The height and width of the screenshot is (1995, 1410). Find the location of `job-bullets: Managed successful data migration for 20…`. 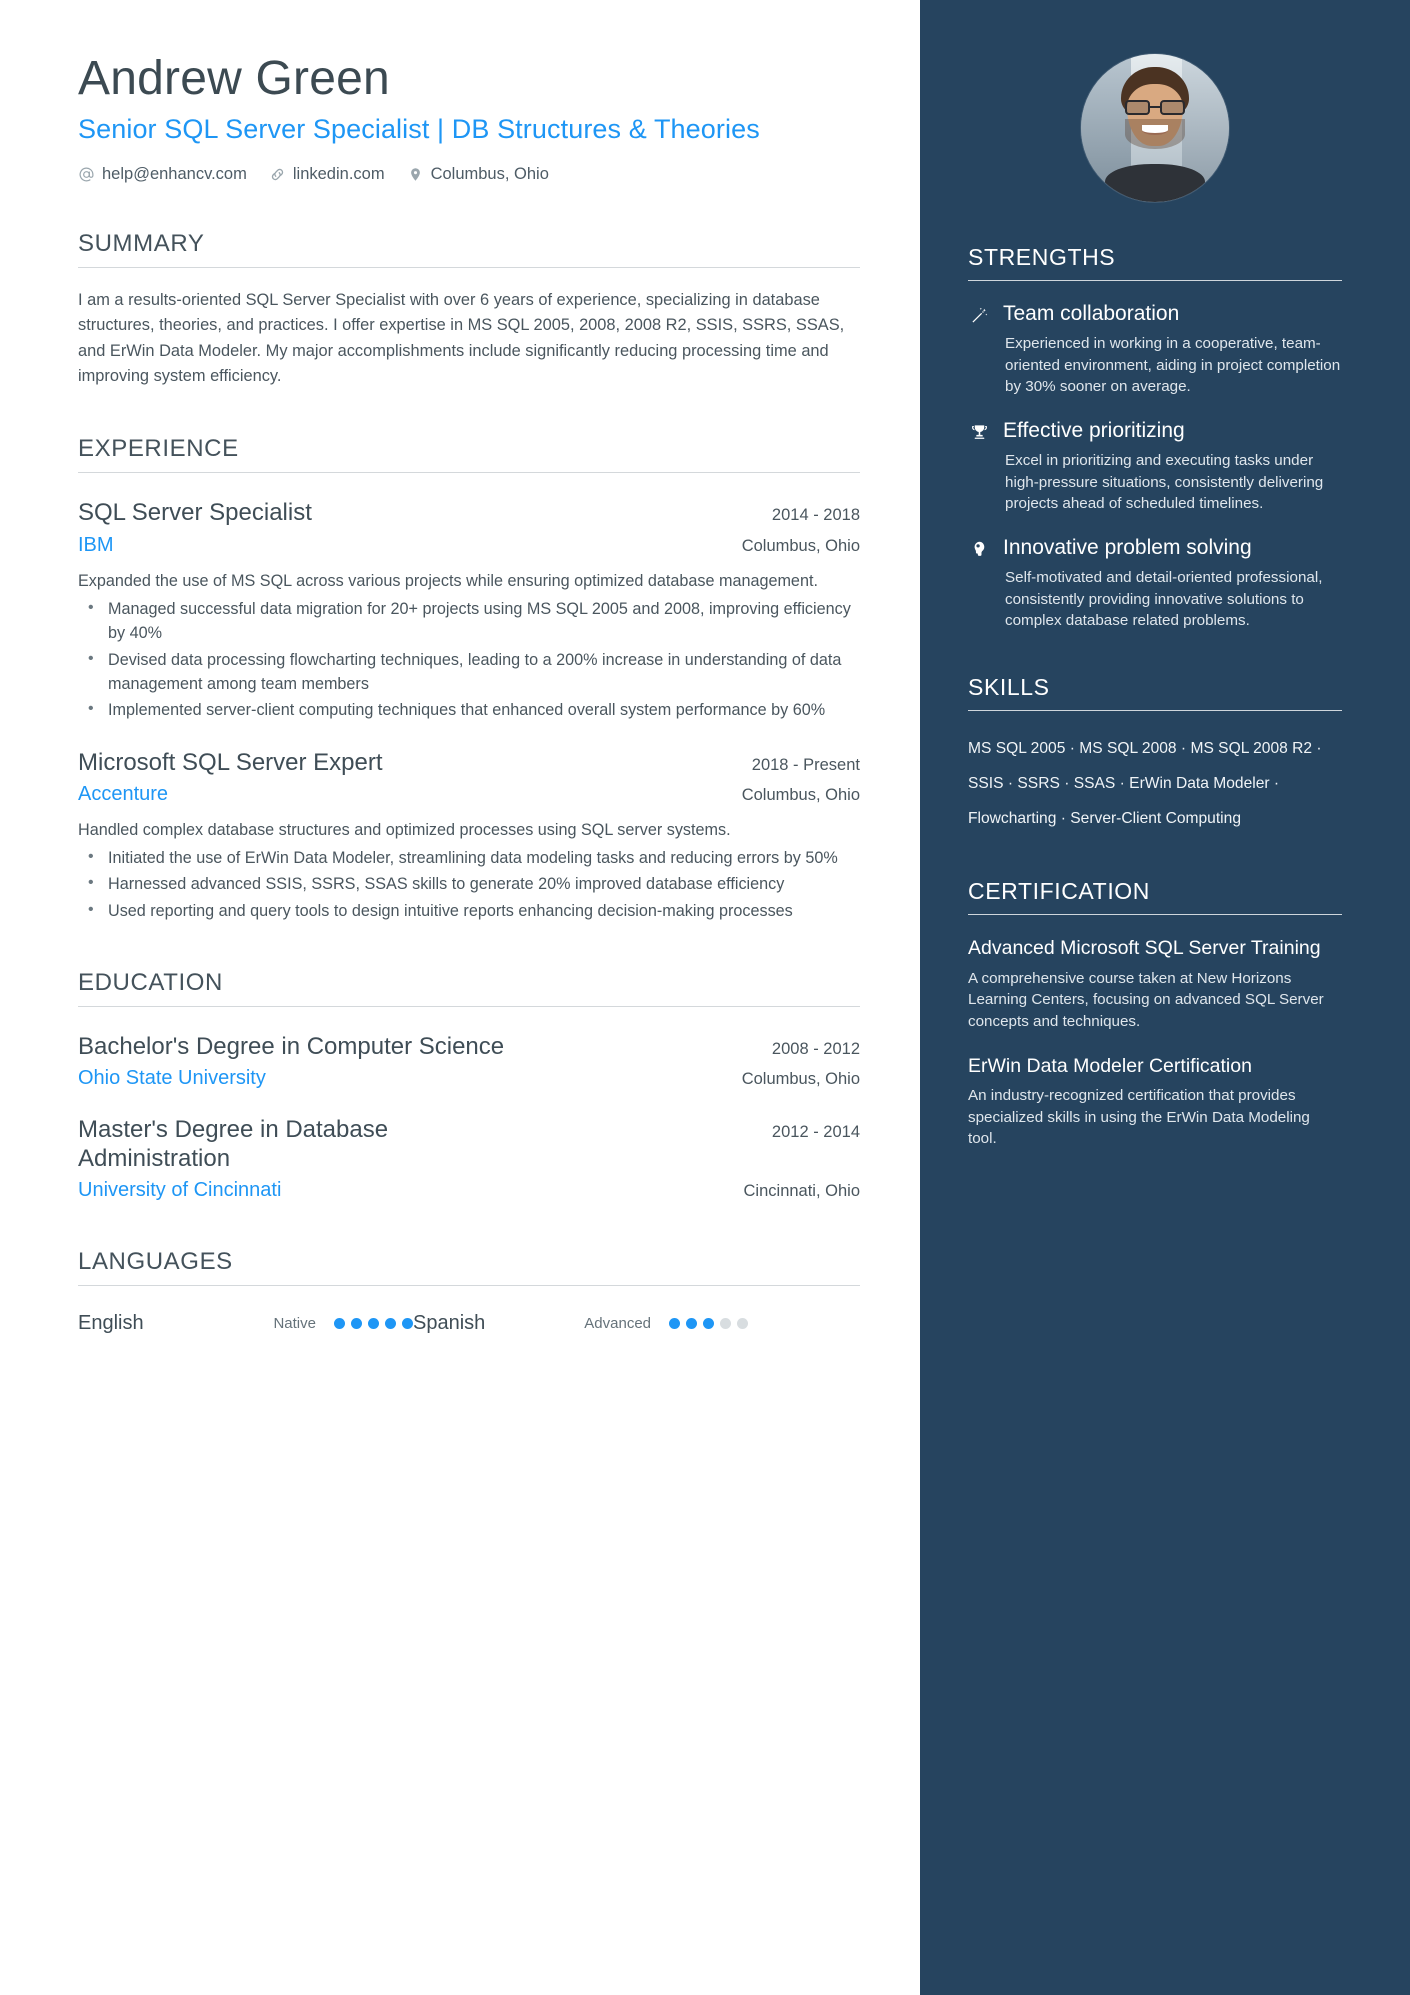

job-bullets: Managed successful data migration for 20… is located at coordinates (469, 659).